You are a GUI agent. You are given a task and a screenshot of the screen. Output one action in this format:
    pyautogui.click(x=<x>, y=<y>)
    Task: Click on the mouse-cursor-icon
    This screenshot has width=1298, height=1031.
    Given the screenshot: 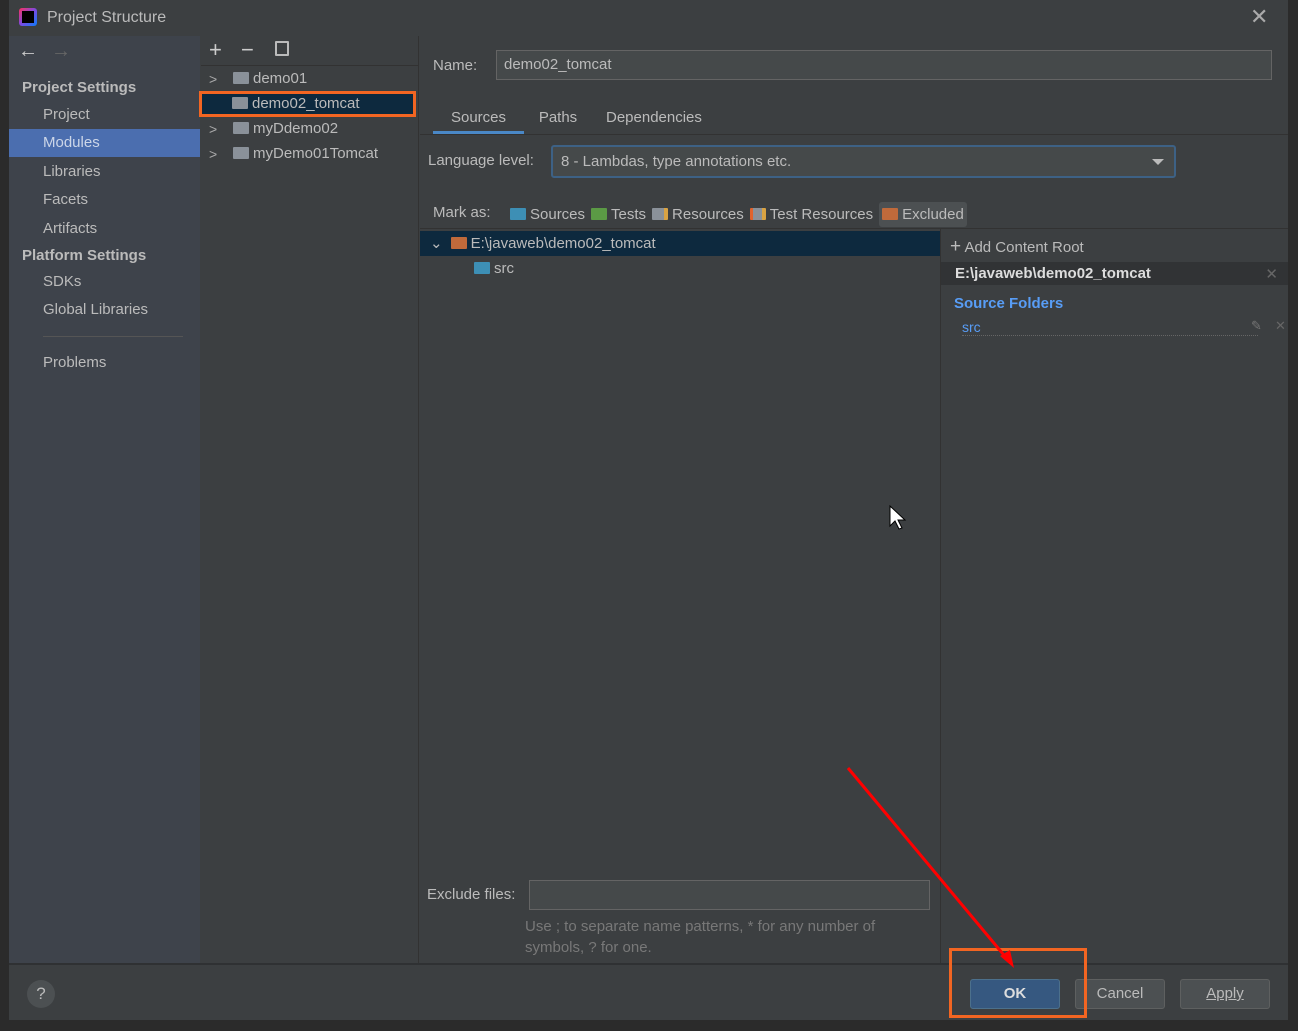 What is the action you would take?
    pyautogui.click(x=898, y=517)
    